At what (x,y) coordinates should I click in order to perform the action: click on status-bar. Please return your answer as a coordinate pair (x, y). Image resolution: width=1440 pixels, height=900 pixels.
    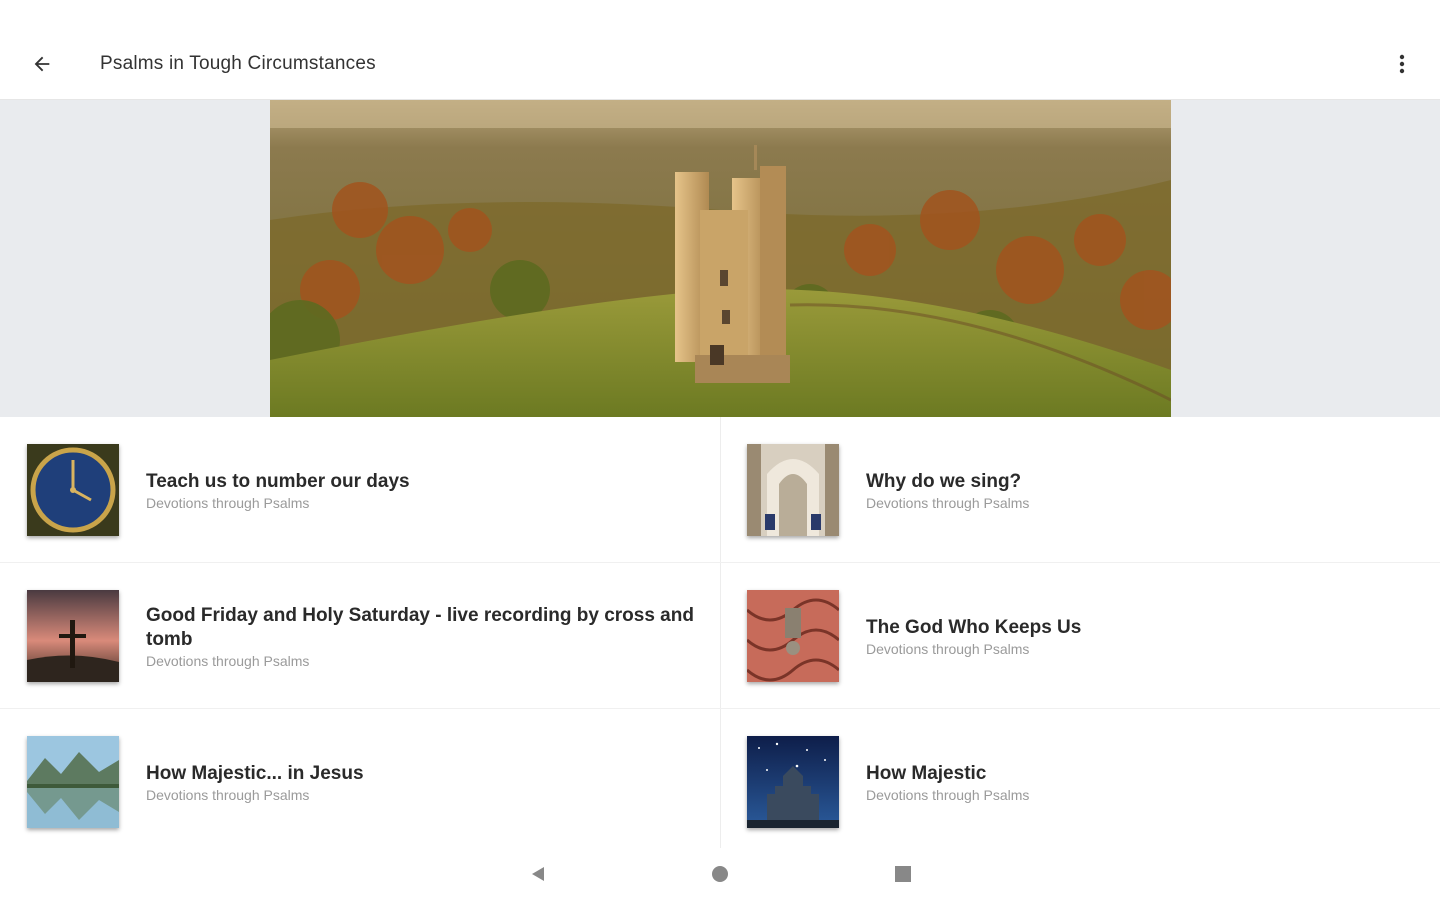
    Looking at the image, I should click on (720, 14).